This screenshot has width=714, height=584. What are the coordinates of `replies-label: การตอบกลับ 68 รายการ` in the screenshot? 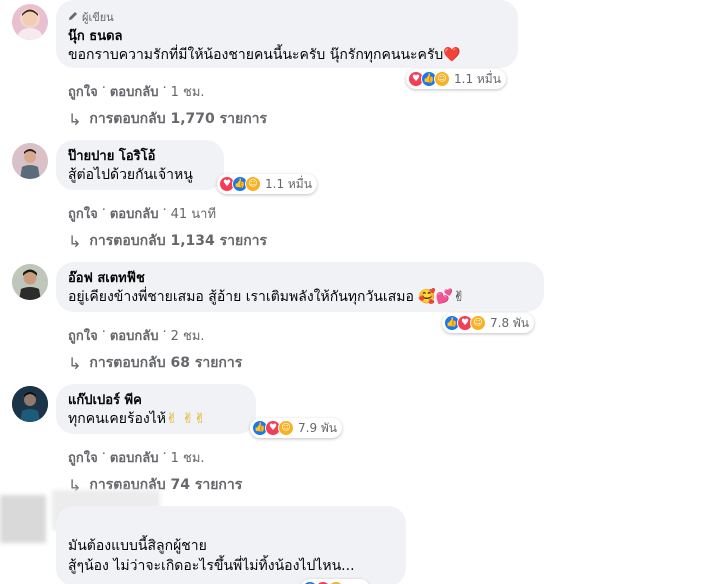 It's located at (166, 363).